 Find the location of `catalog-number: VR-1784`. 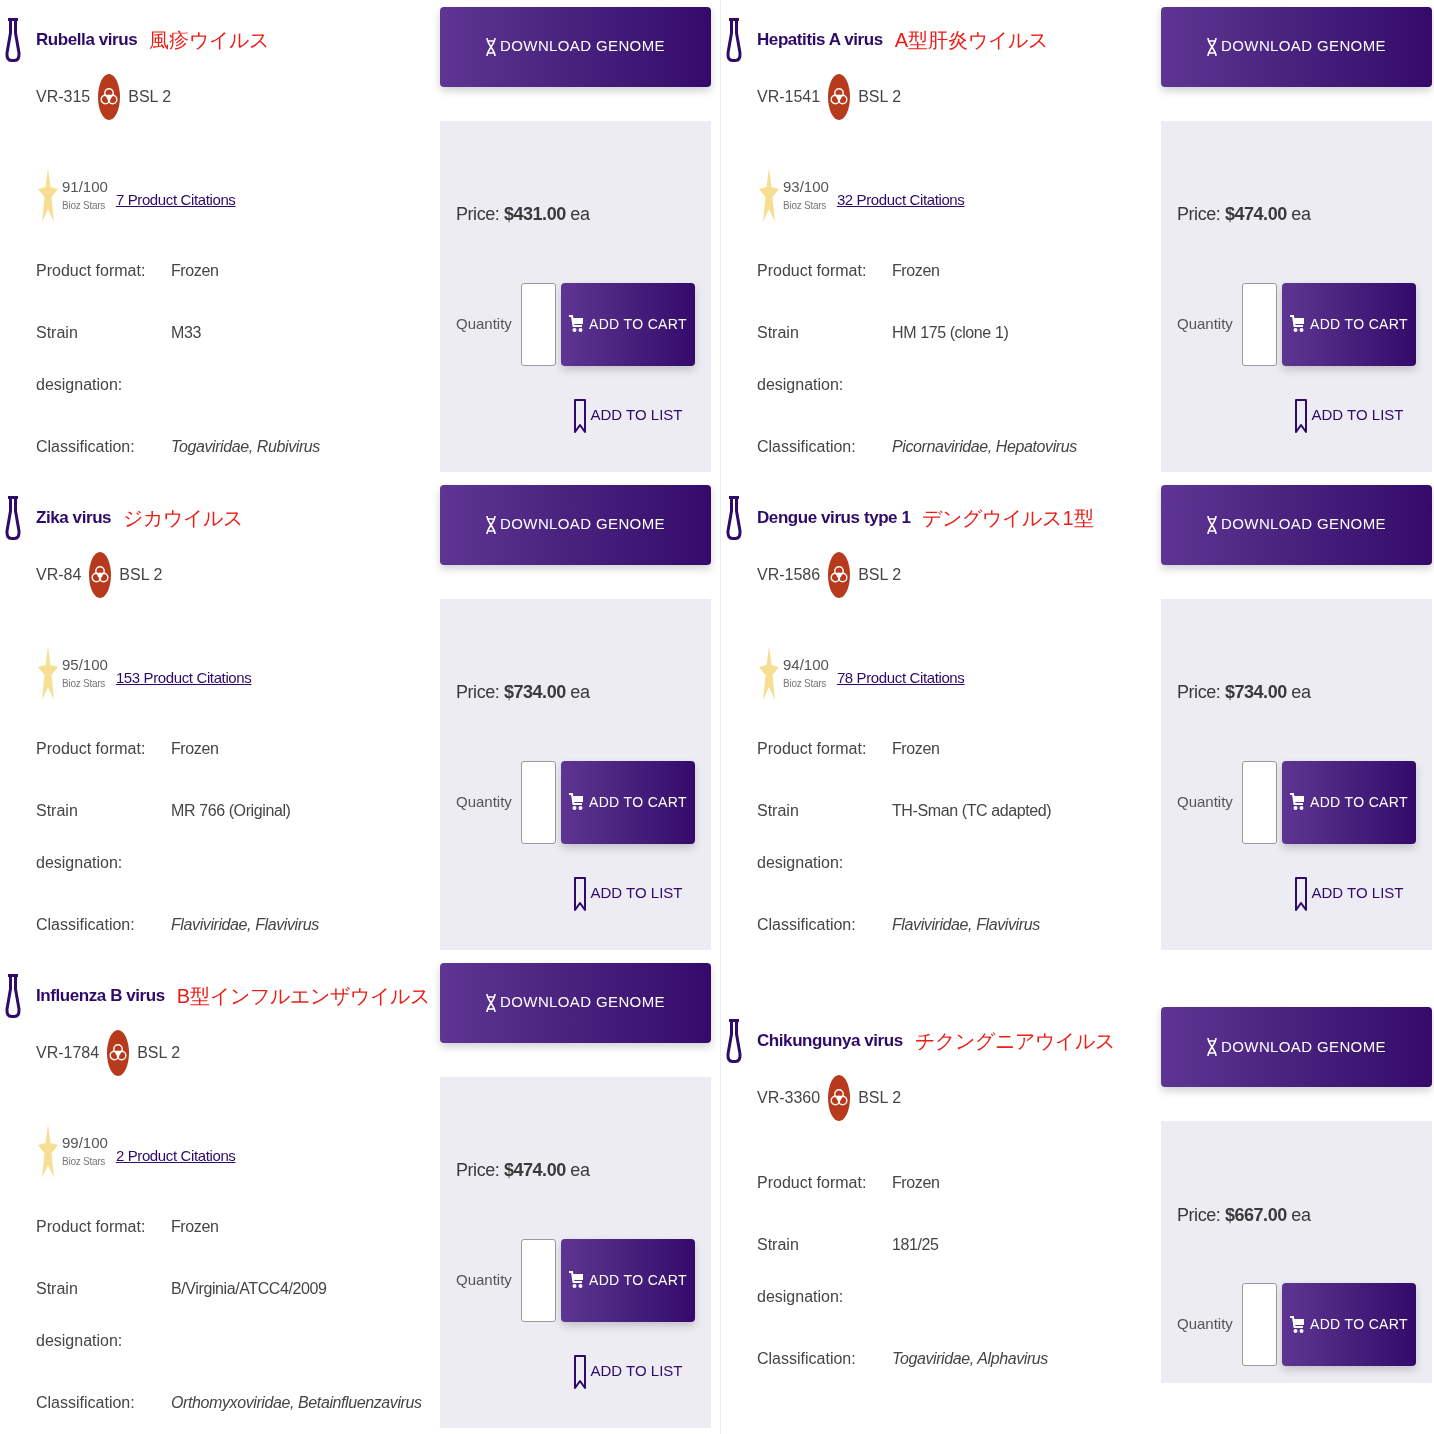

catalog-number: VR-1784 is located at coordinates (68, 1053).